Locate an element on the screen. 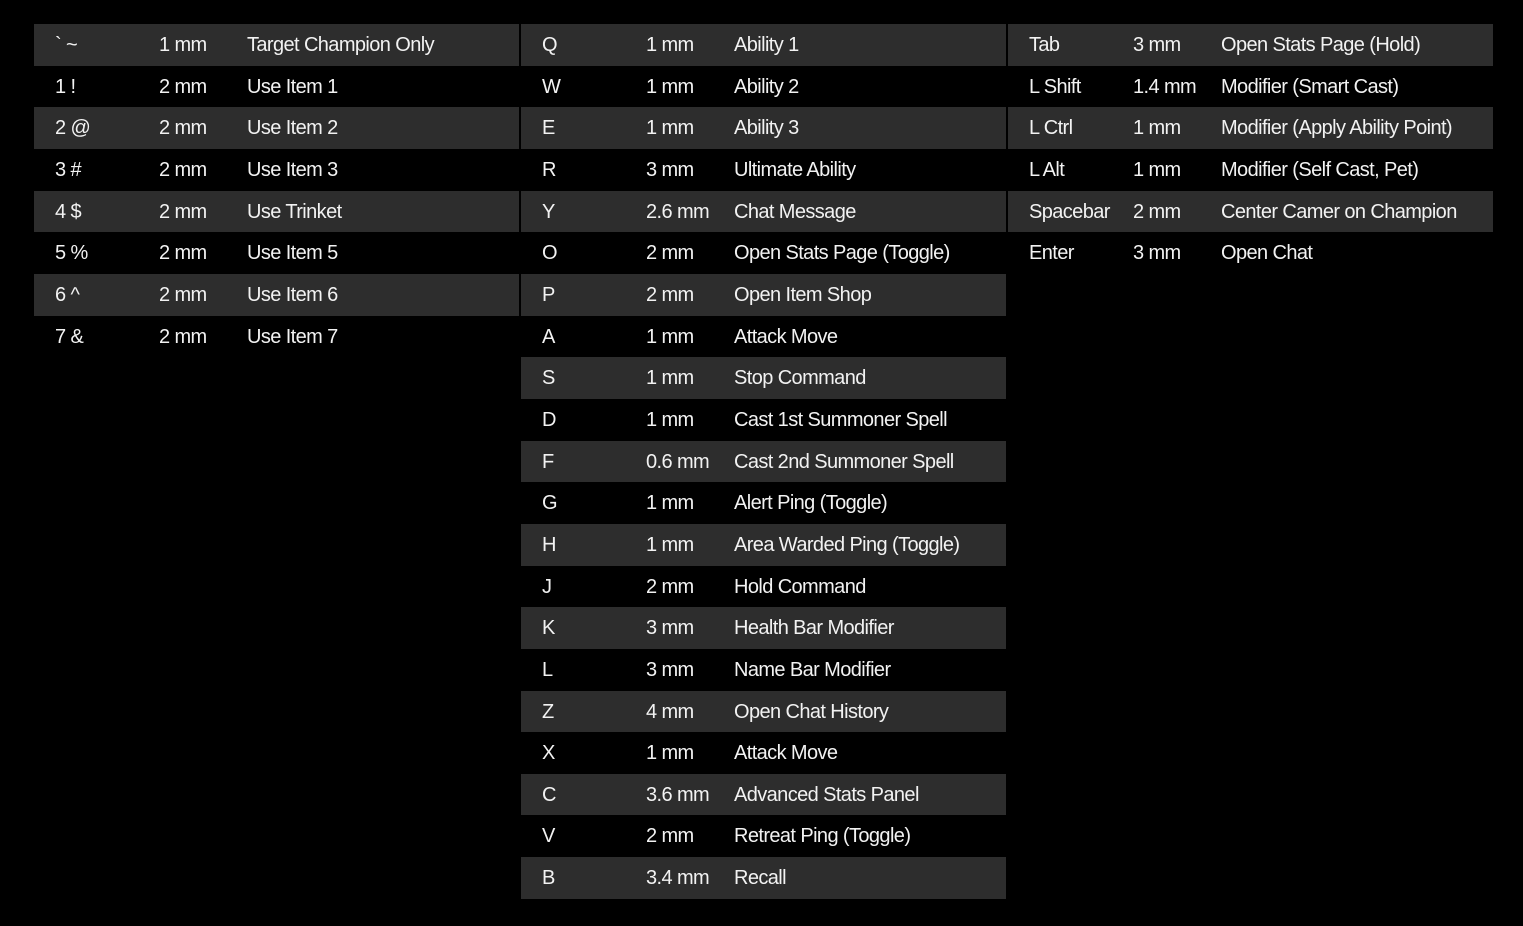 The width and height of the screenshot is (1523, 926). key-label: F is located at coordinates (548, 461).